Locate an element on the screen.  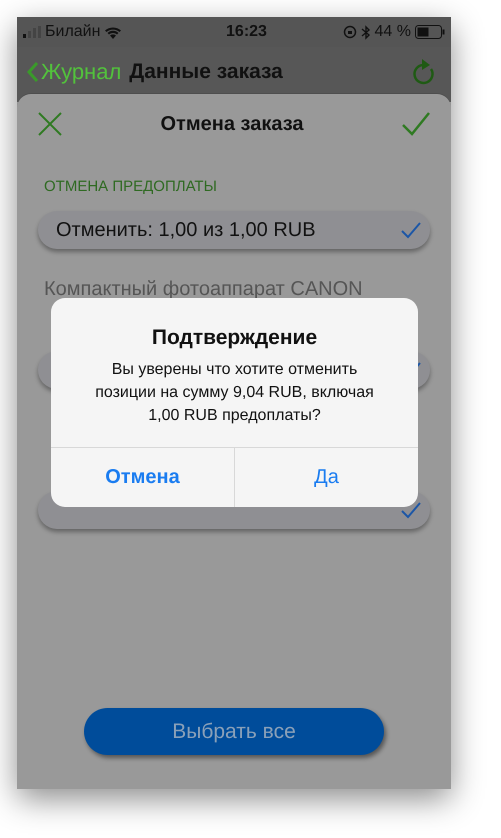
signal-icon is located at coordinates (32, 32).